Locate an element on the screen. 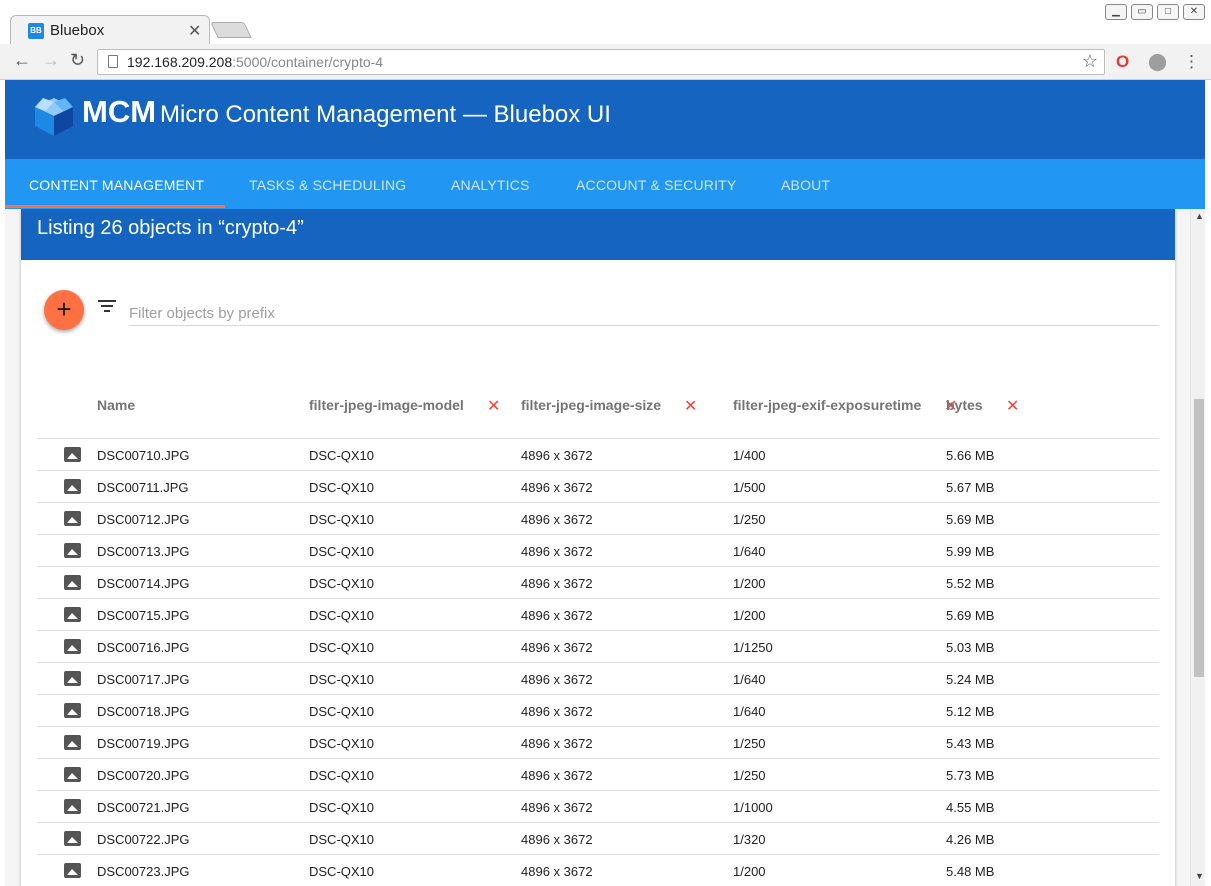 Image resolution: width=1211 pixels, height=886 pixels. close-tab-icon: ✕ is located at coordinates (194, 31).